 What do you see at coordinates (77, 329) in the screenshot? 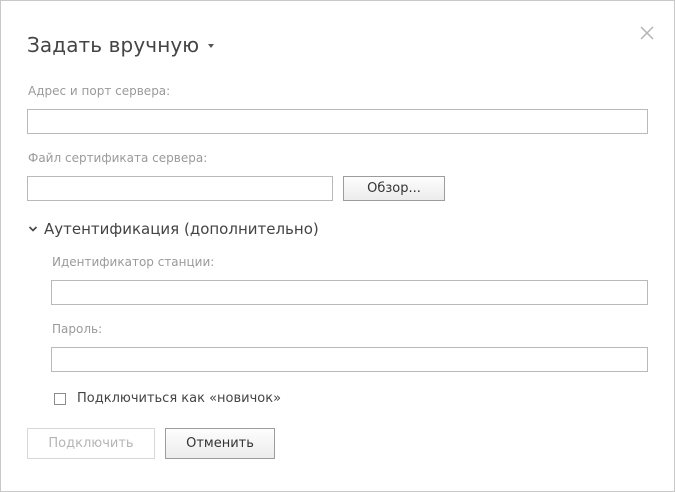
I see `password-label: Пароль:` at bounding box center [77, 329].